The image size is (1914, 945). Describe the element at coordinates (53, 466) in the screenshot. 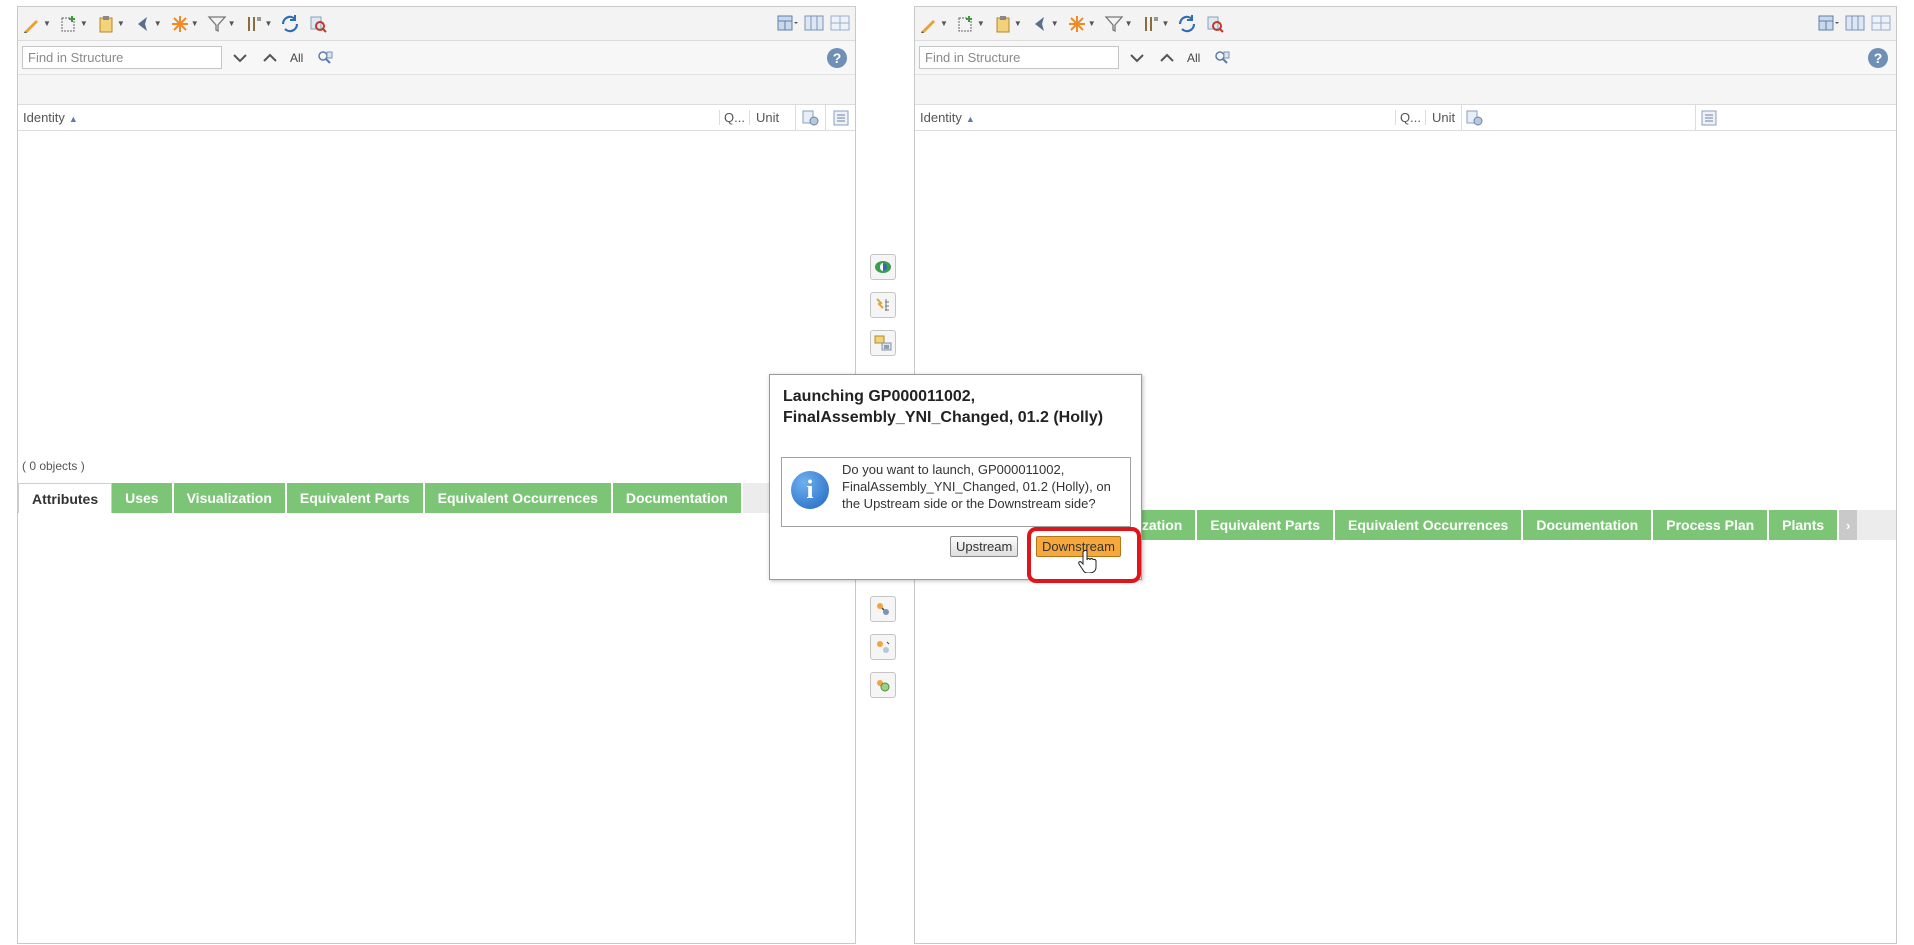

I see `object-count-status: ( 0 objects )` at that location.